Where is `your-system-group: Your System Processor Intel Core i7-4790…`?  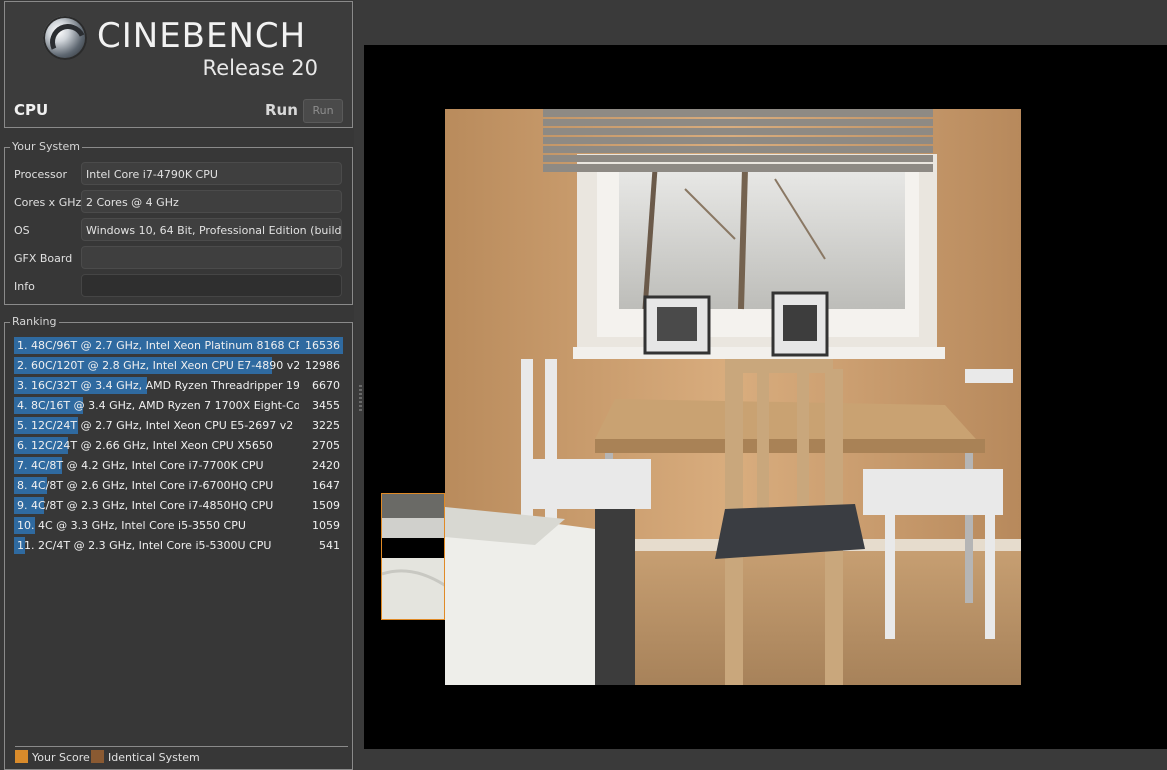 your-system-group: Your System Processor Intel Core i7-4790… is located at coordinates (178, 222).